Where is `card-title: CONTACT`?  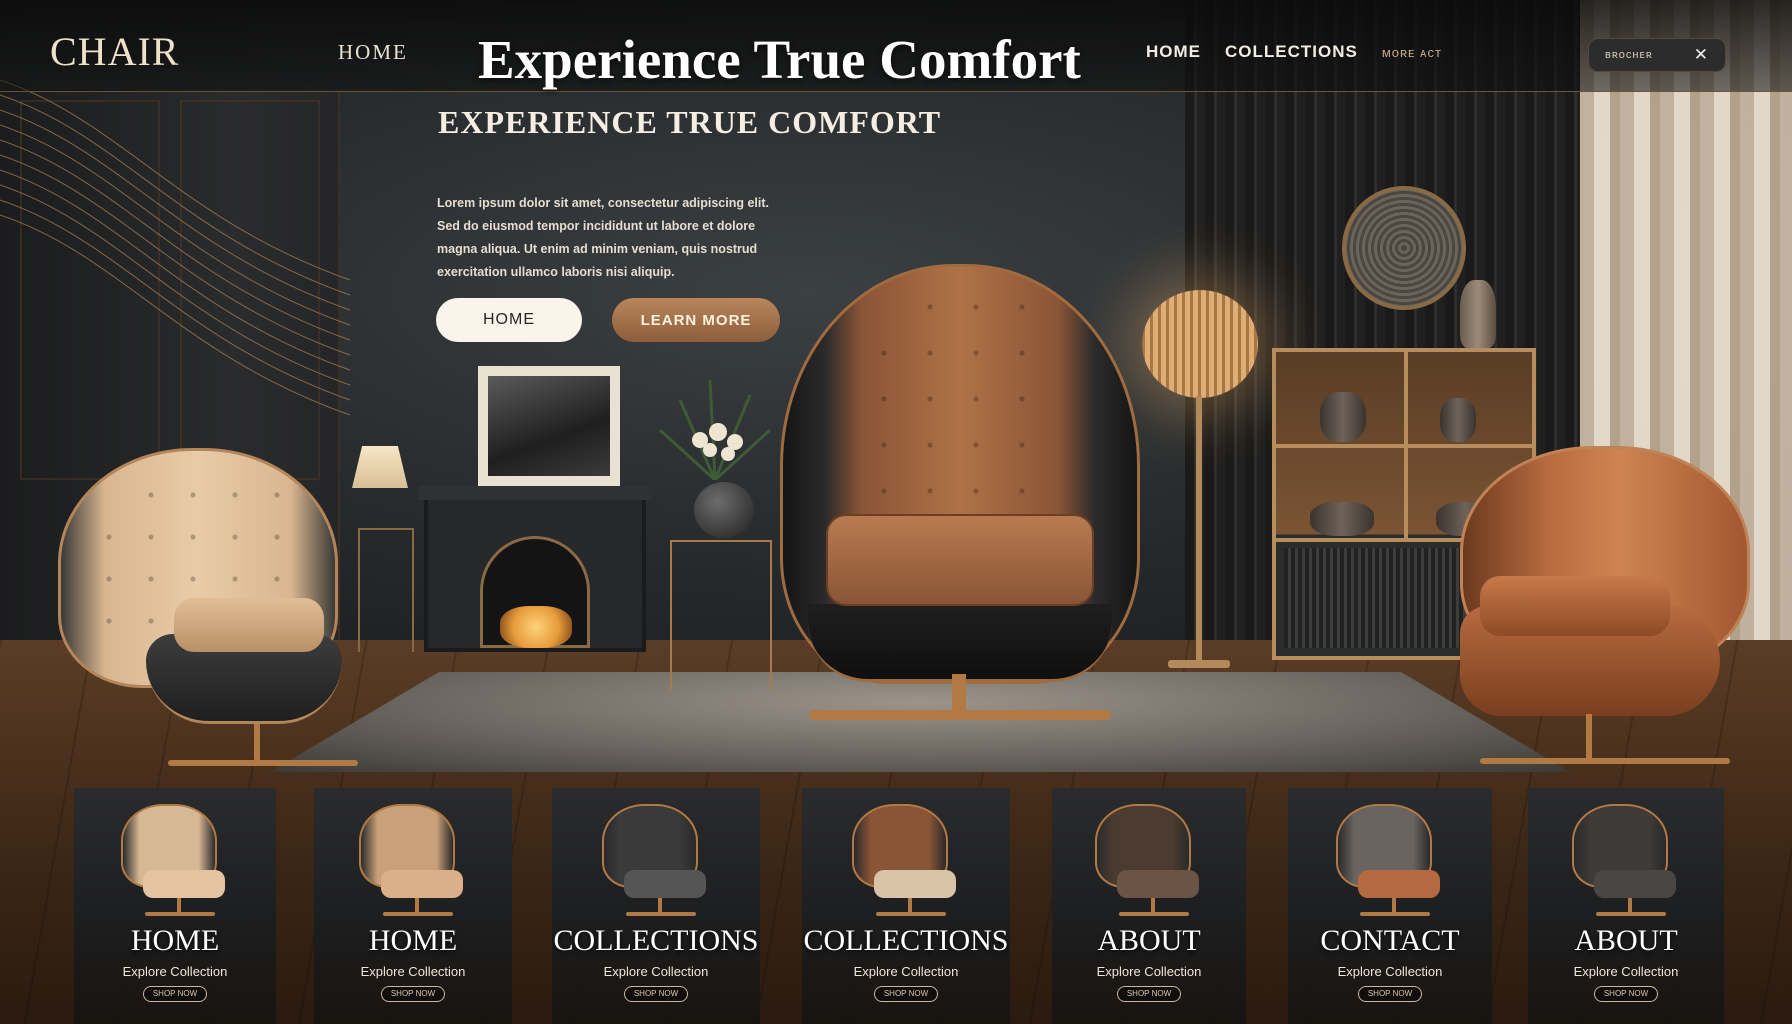
card-title: CONTACT is located at coordinates (1390, 940).